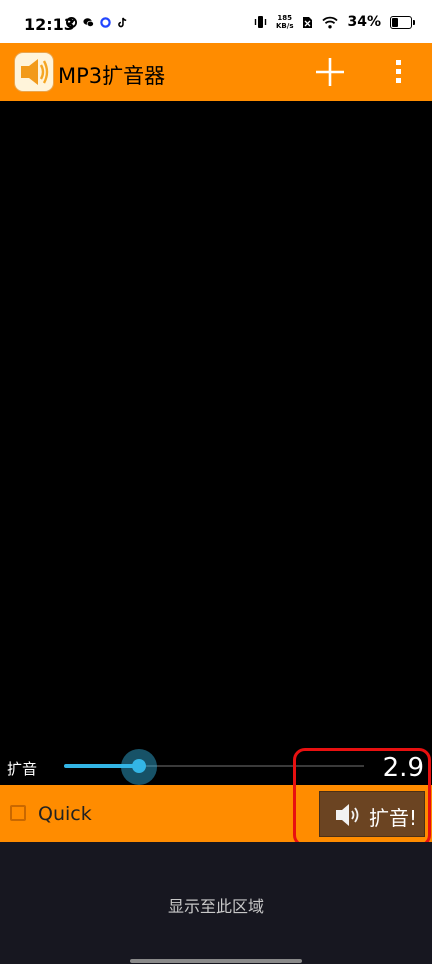 Image resolution: width=432 pixels, height=964 pixels. I want to click on system-status: 185 KB/s 34%, so click(334, 22).